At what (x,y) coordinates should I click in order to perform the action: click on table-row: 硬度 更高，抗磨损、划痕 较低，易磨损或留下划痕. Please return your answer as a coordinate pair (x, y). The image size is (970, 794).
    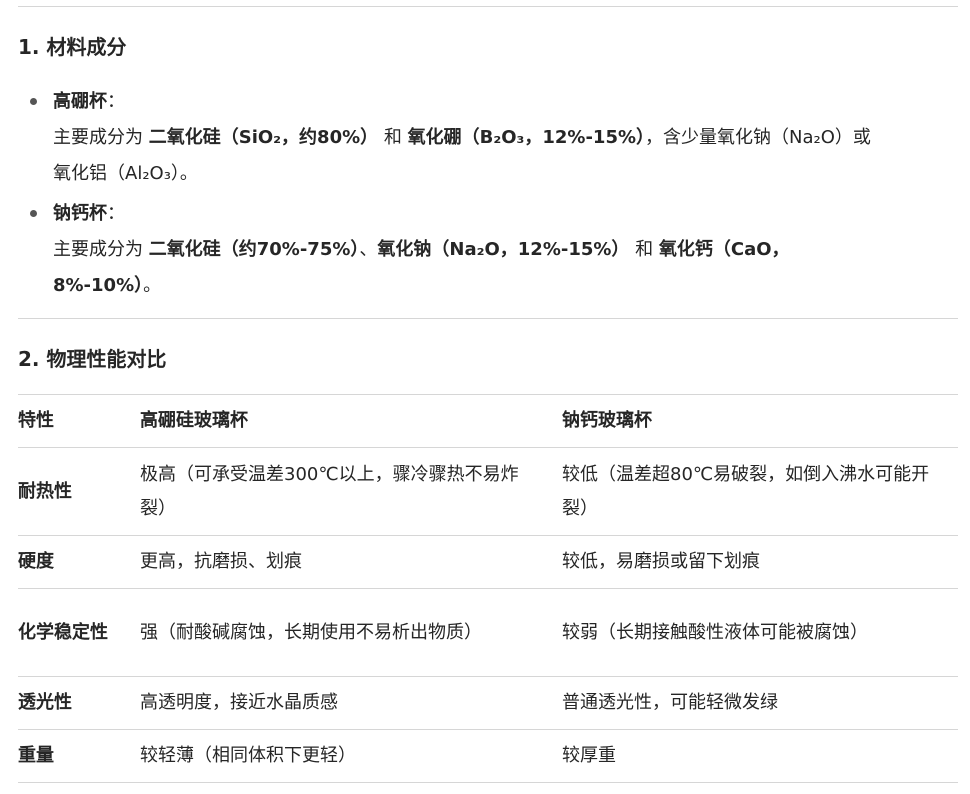
    Looking at the image, I should click on (488, 562).